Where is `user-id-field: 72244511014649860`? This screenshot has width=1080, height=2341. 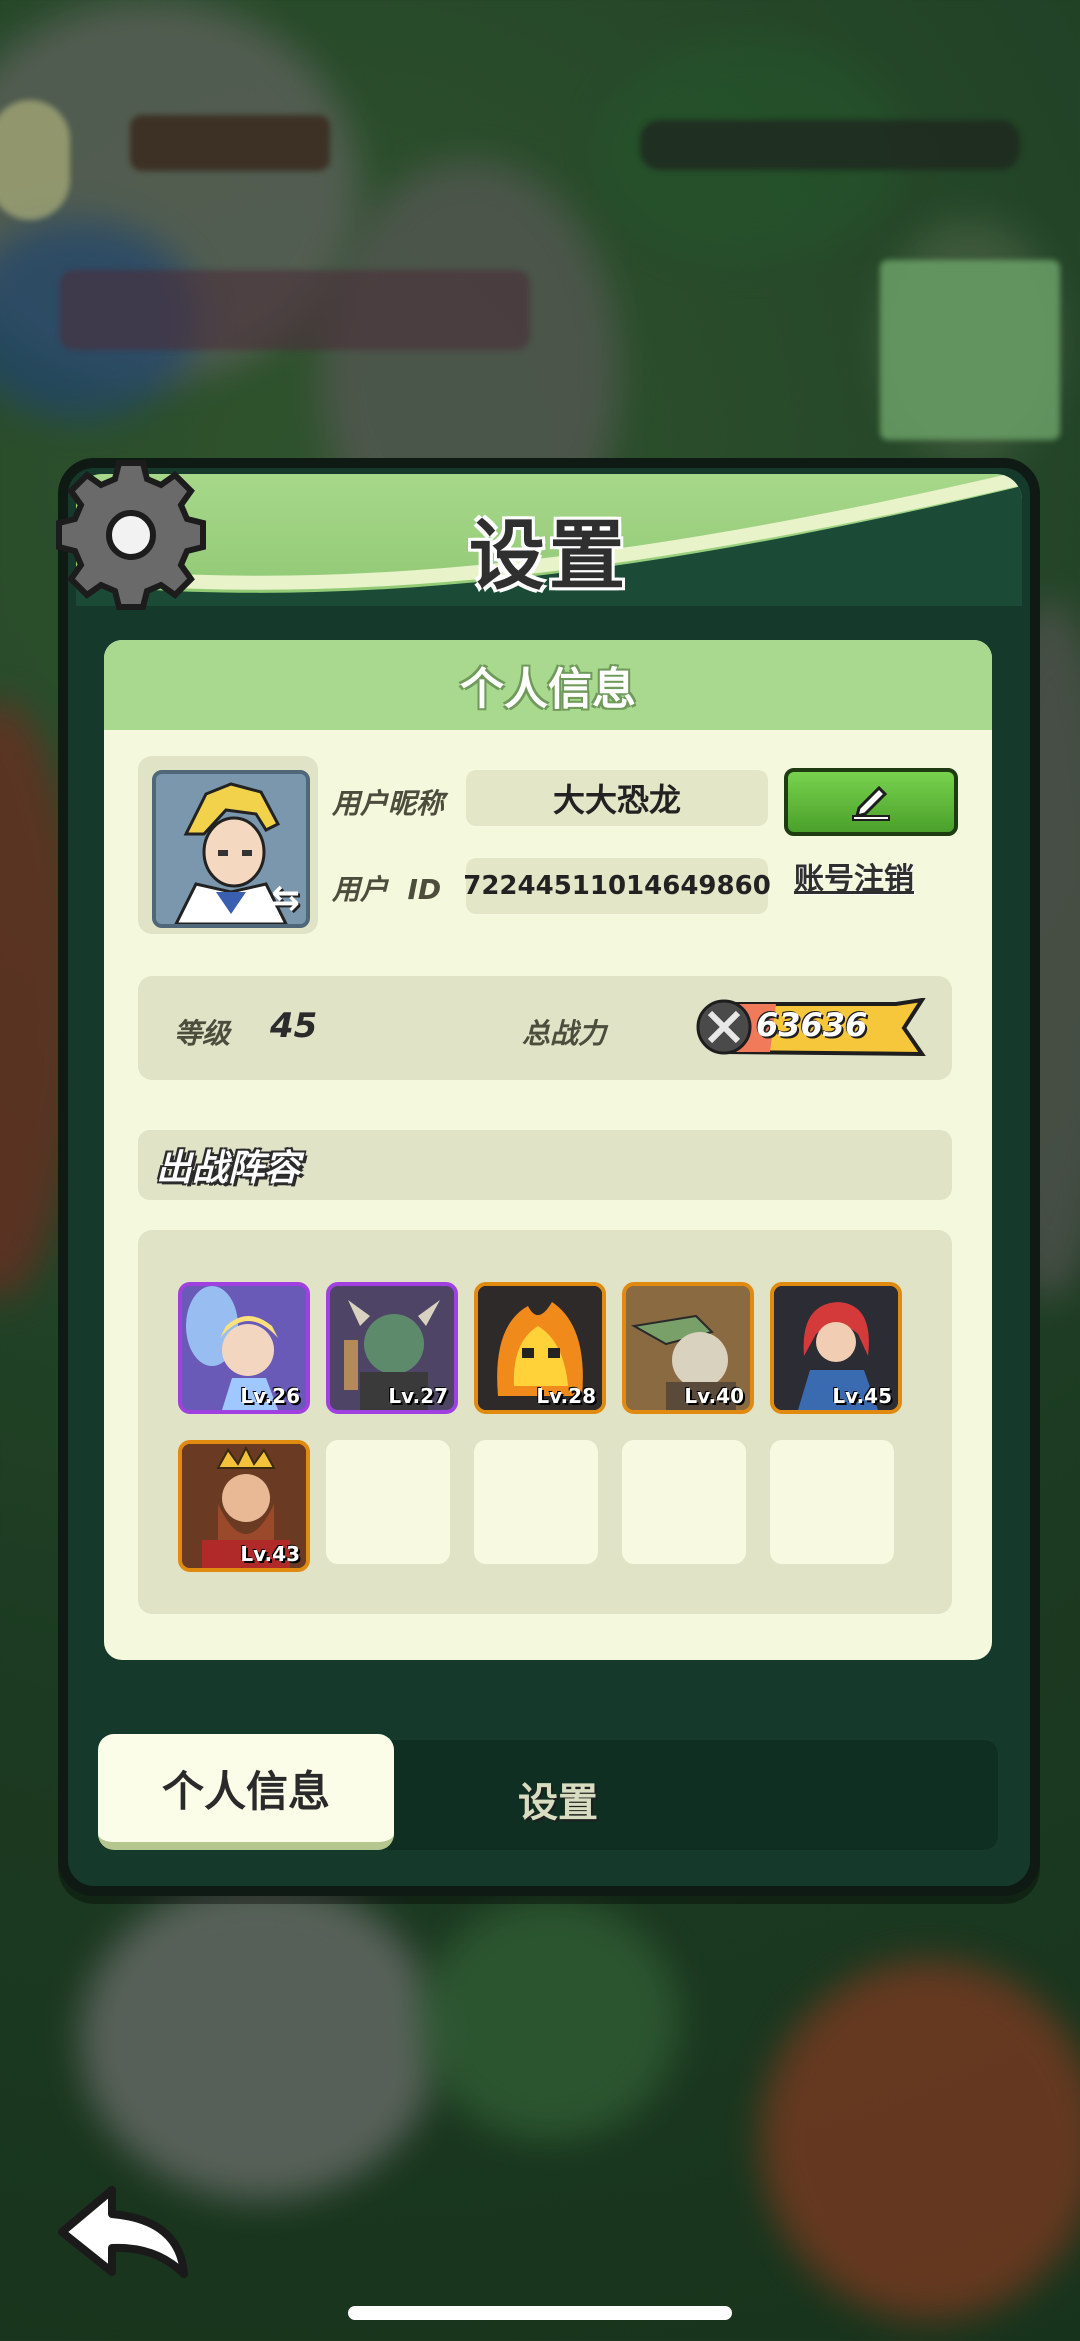
user-id-field: 72244511014649860 is located at coordinates (617, 886).